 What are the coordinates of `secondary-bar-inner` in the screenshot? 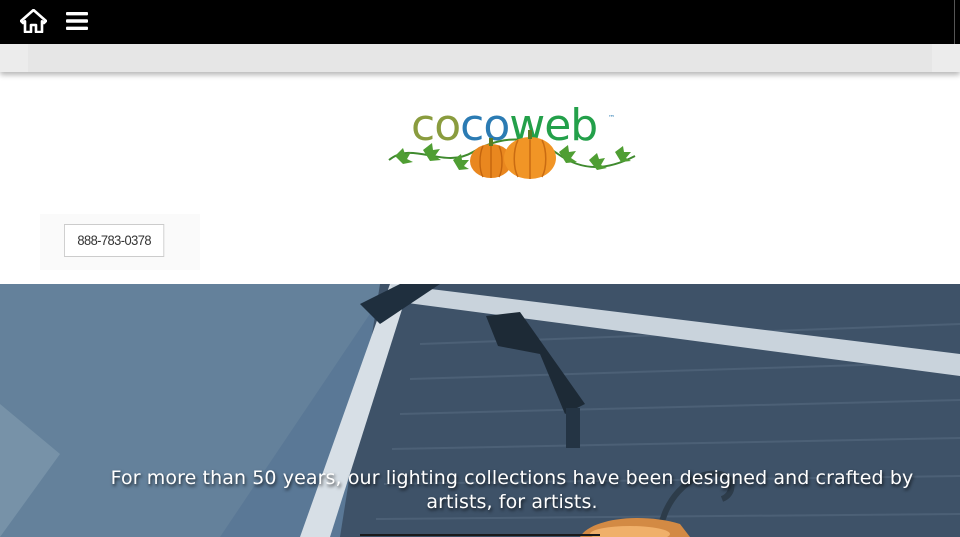 It's located at (480, 58).